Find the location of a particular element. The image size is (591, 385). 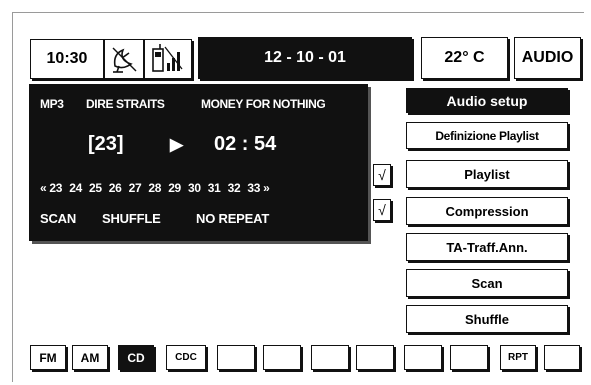

source-label: CDC is located at coordinates (186, 357).